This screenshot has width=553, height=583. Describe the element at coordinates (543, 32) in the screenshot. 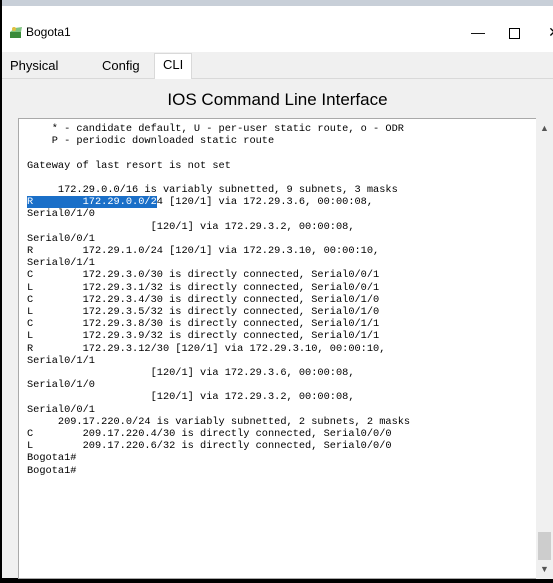

I see `close-button: ✕` at that location.